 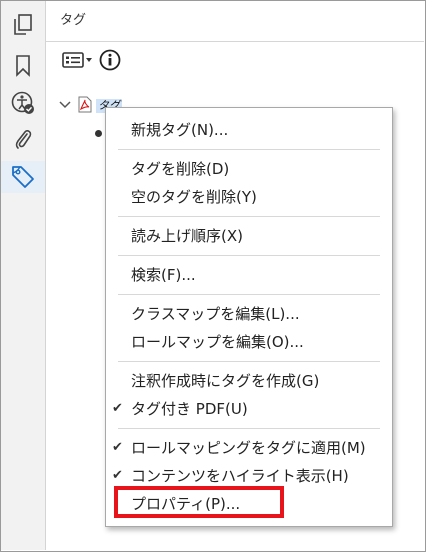 What do you see at coordinates (249, 236) in the screenshot?
I see `menu-item-reading-order: 読み上げ順序(X)` at bounding box center [249, 236].